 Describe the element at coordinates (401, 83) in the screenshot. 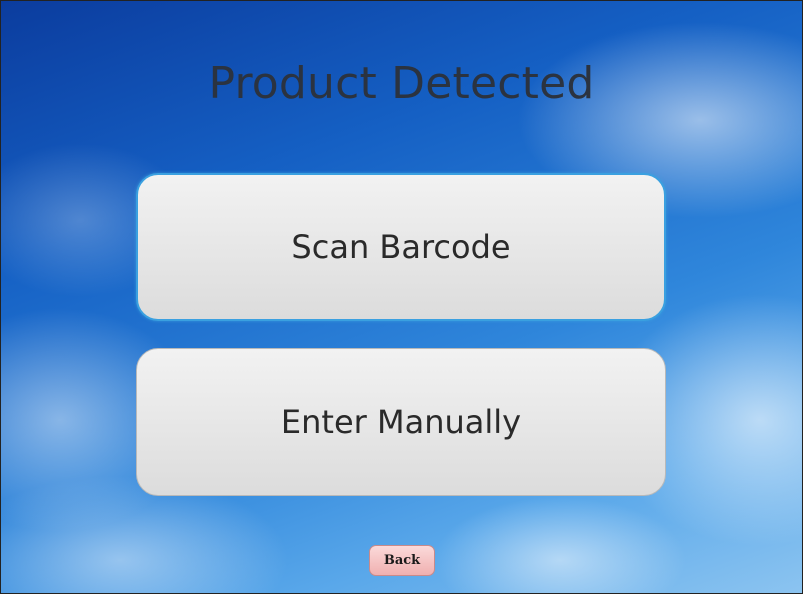

I see `page-title: Product Detected` at that location.